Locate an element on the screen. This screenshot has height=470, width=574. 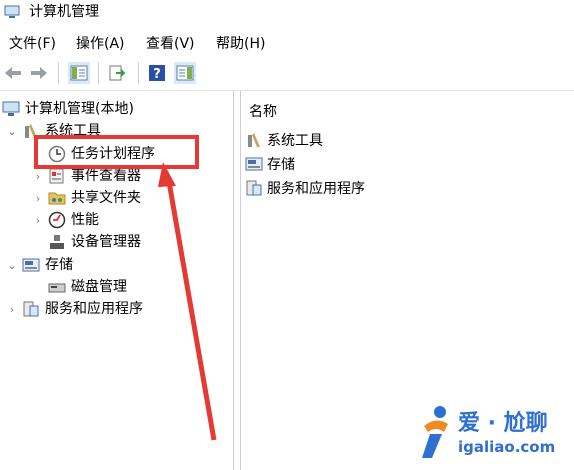
watermark-logo-icon is located at coordinates (435, 432).